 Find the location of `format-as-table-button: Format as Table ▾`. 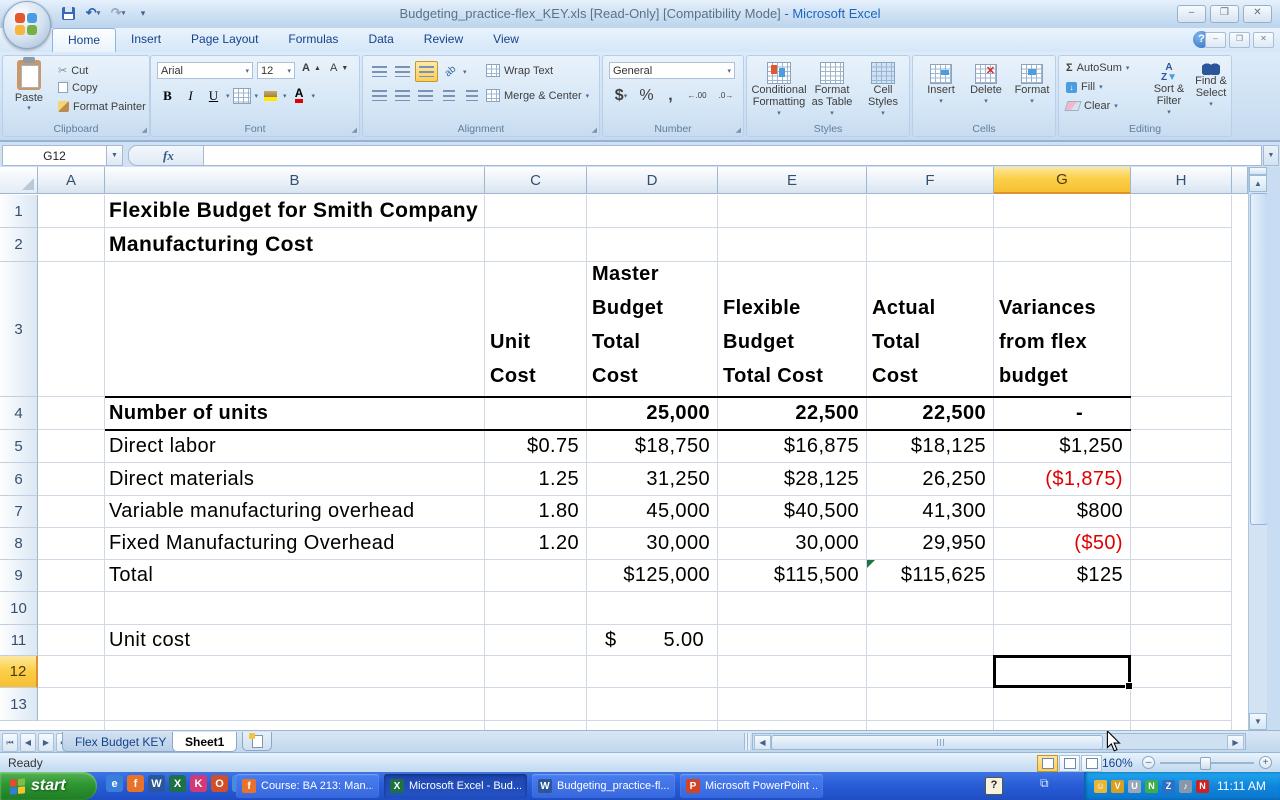

format-as-table-button: Format as Table ▾ is located at coordinates (832, 91).